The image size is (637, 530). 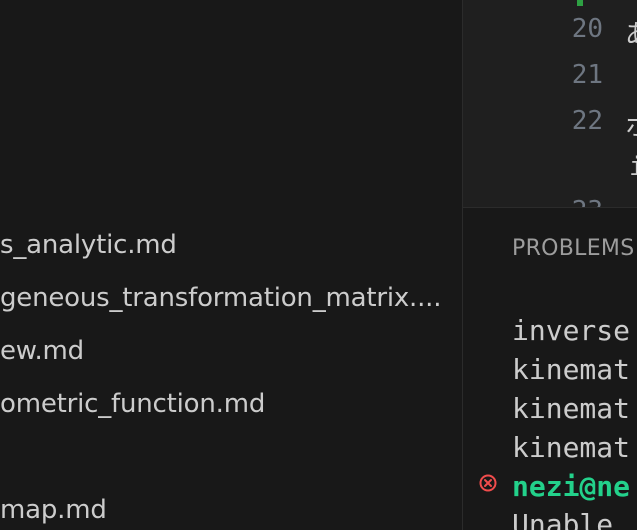 What do you see at coordinates (88, 245) in the screenshot?
I see `file-item: s_analytic.md` at bounding box center [88, 245].